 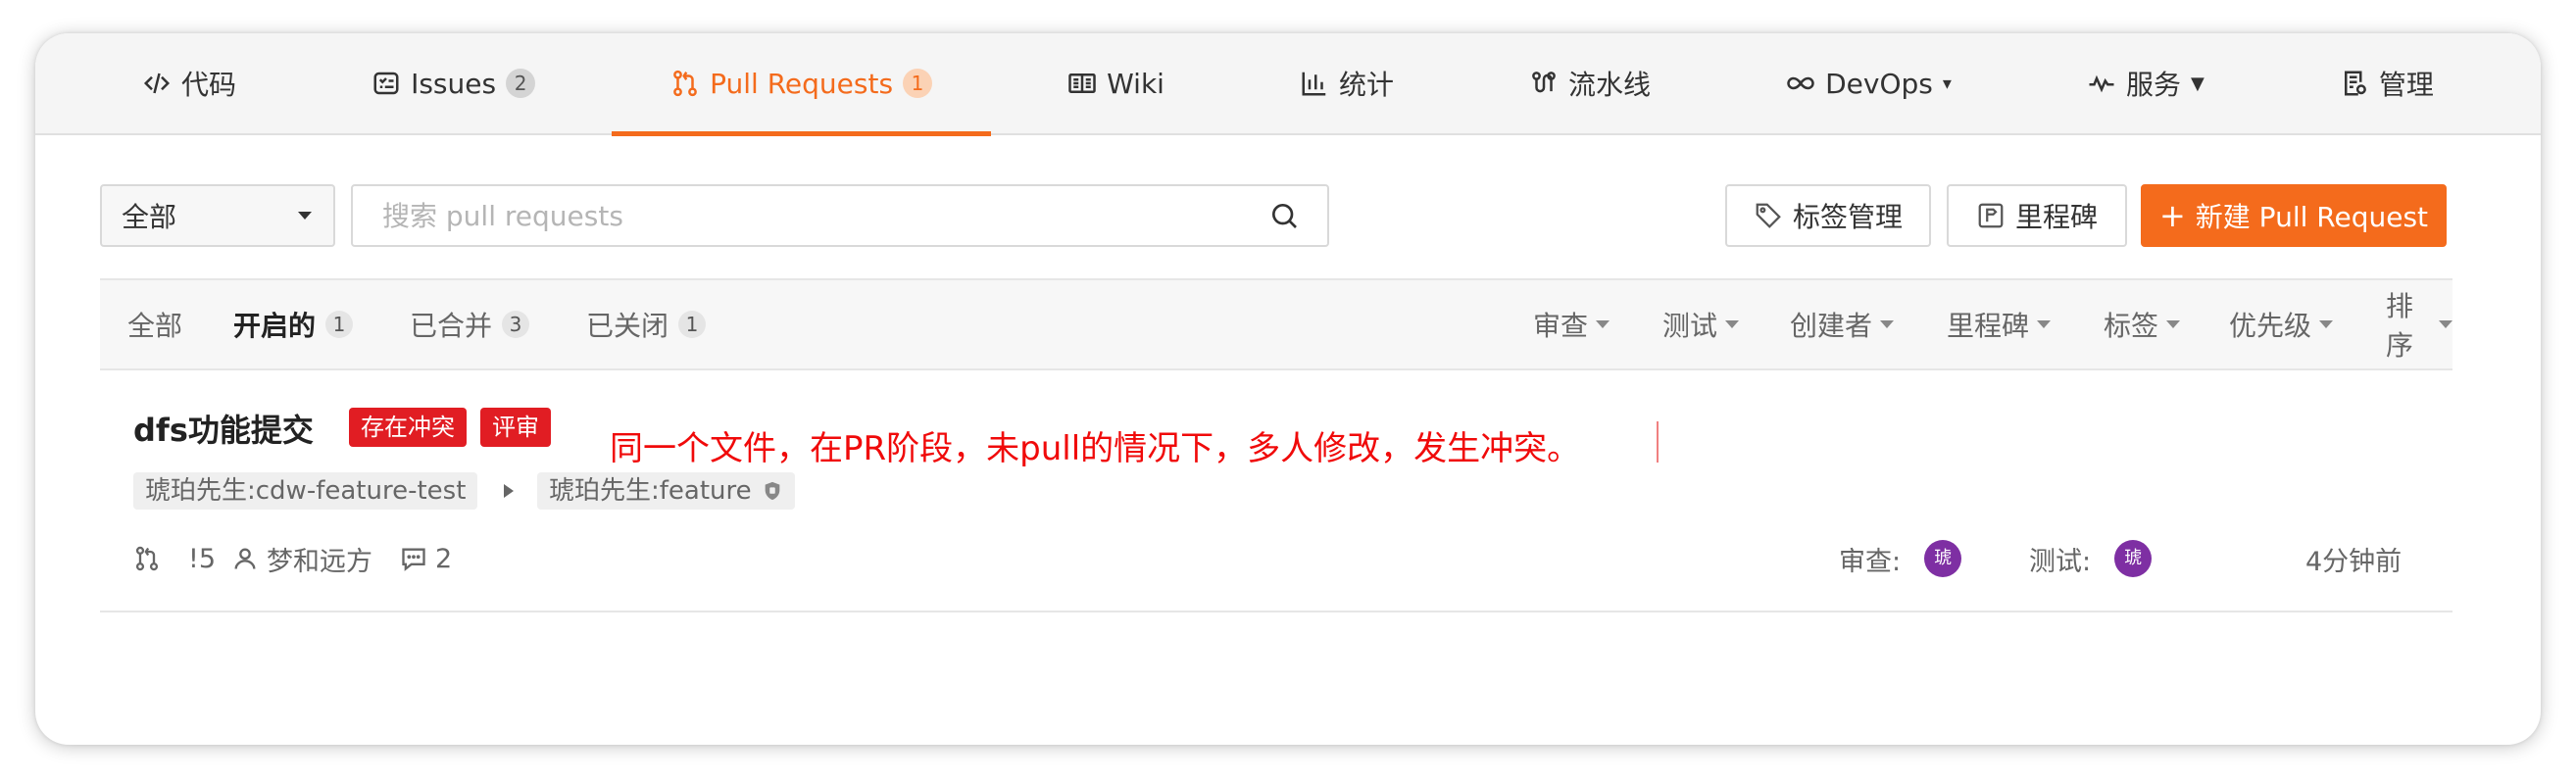 I want to click on label-manage-button: 标签管理, so click(x=1828, y=215).